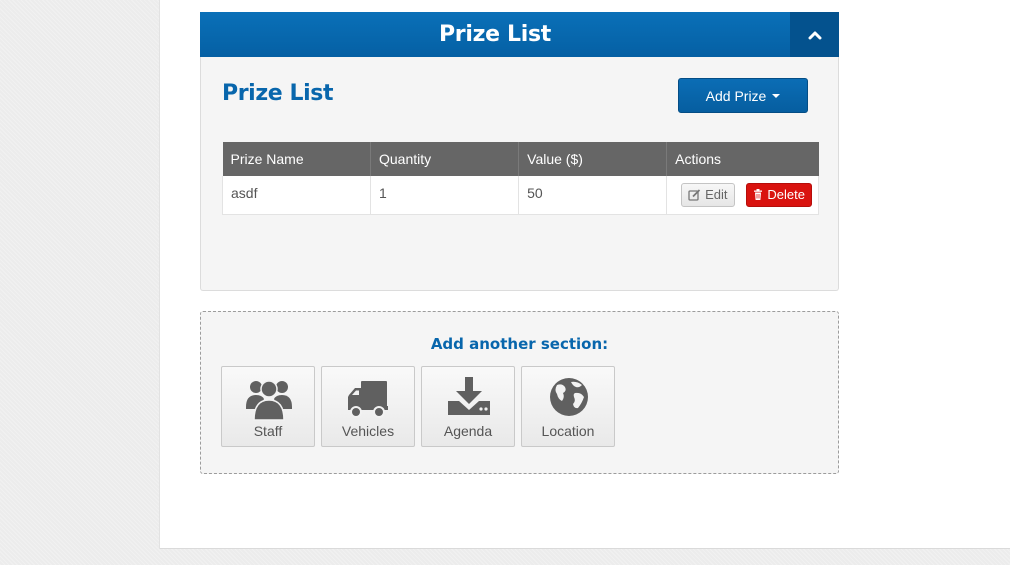 This screenshot has height=565, width=1010. Describe the element at coordinates (519, 344) in the screenshot. I see `add-section-title: Add another section:` at that location.